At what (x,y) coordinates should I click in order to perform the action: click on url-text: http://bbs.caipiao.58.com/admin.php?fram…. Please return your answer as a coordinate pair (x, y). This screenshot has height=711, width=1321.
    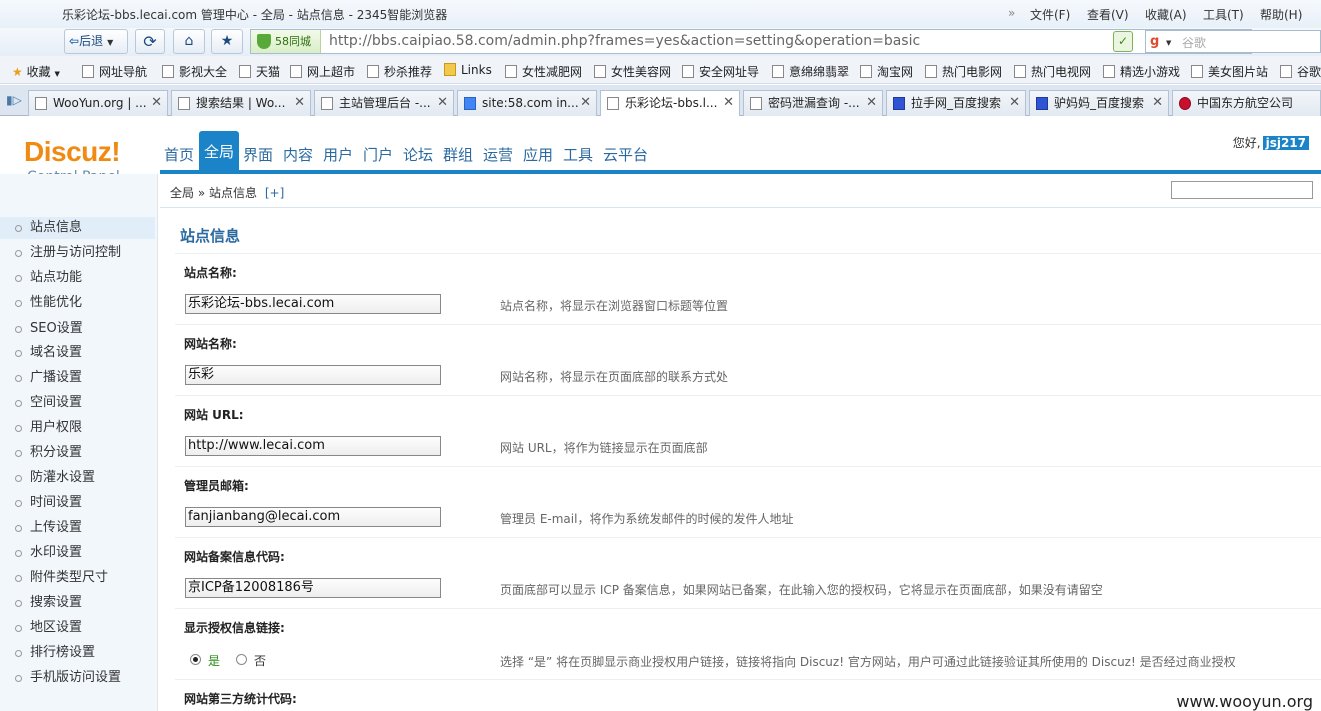
    Looking at the image, I should click on (624, 41).